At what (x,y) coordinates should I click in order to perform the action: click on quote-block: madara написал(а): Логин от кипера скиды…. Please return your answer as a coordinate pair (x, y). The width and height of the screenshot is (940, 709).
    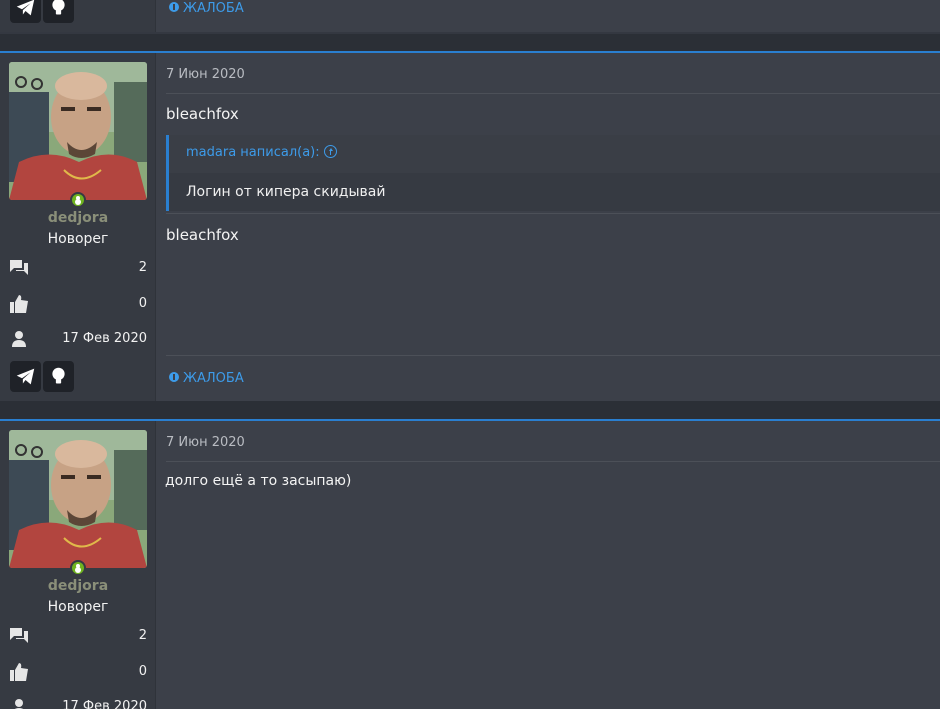
    Looking at the image, I should click on (553, 173).